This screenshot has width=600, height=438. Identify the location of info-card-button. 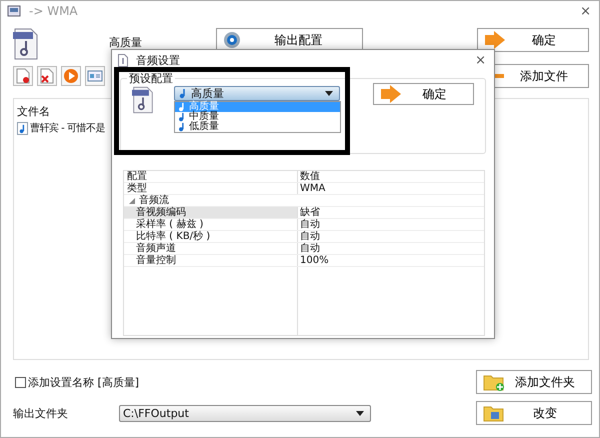
(95, 76).